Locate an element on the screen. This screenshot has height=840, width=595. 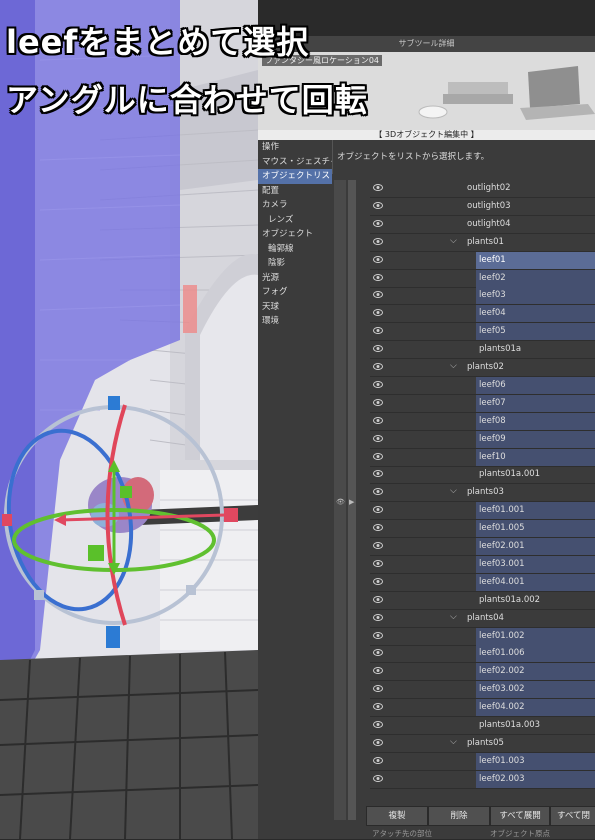
visibility-strip: 👁 is located at coordinates (340, 500).